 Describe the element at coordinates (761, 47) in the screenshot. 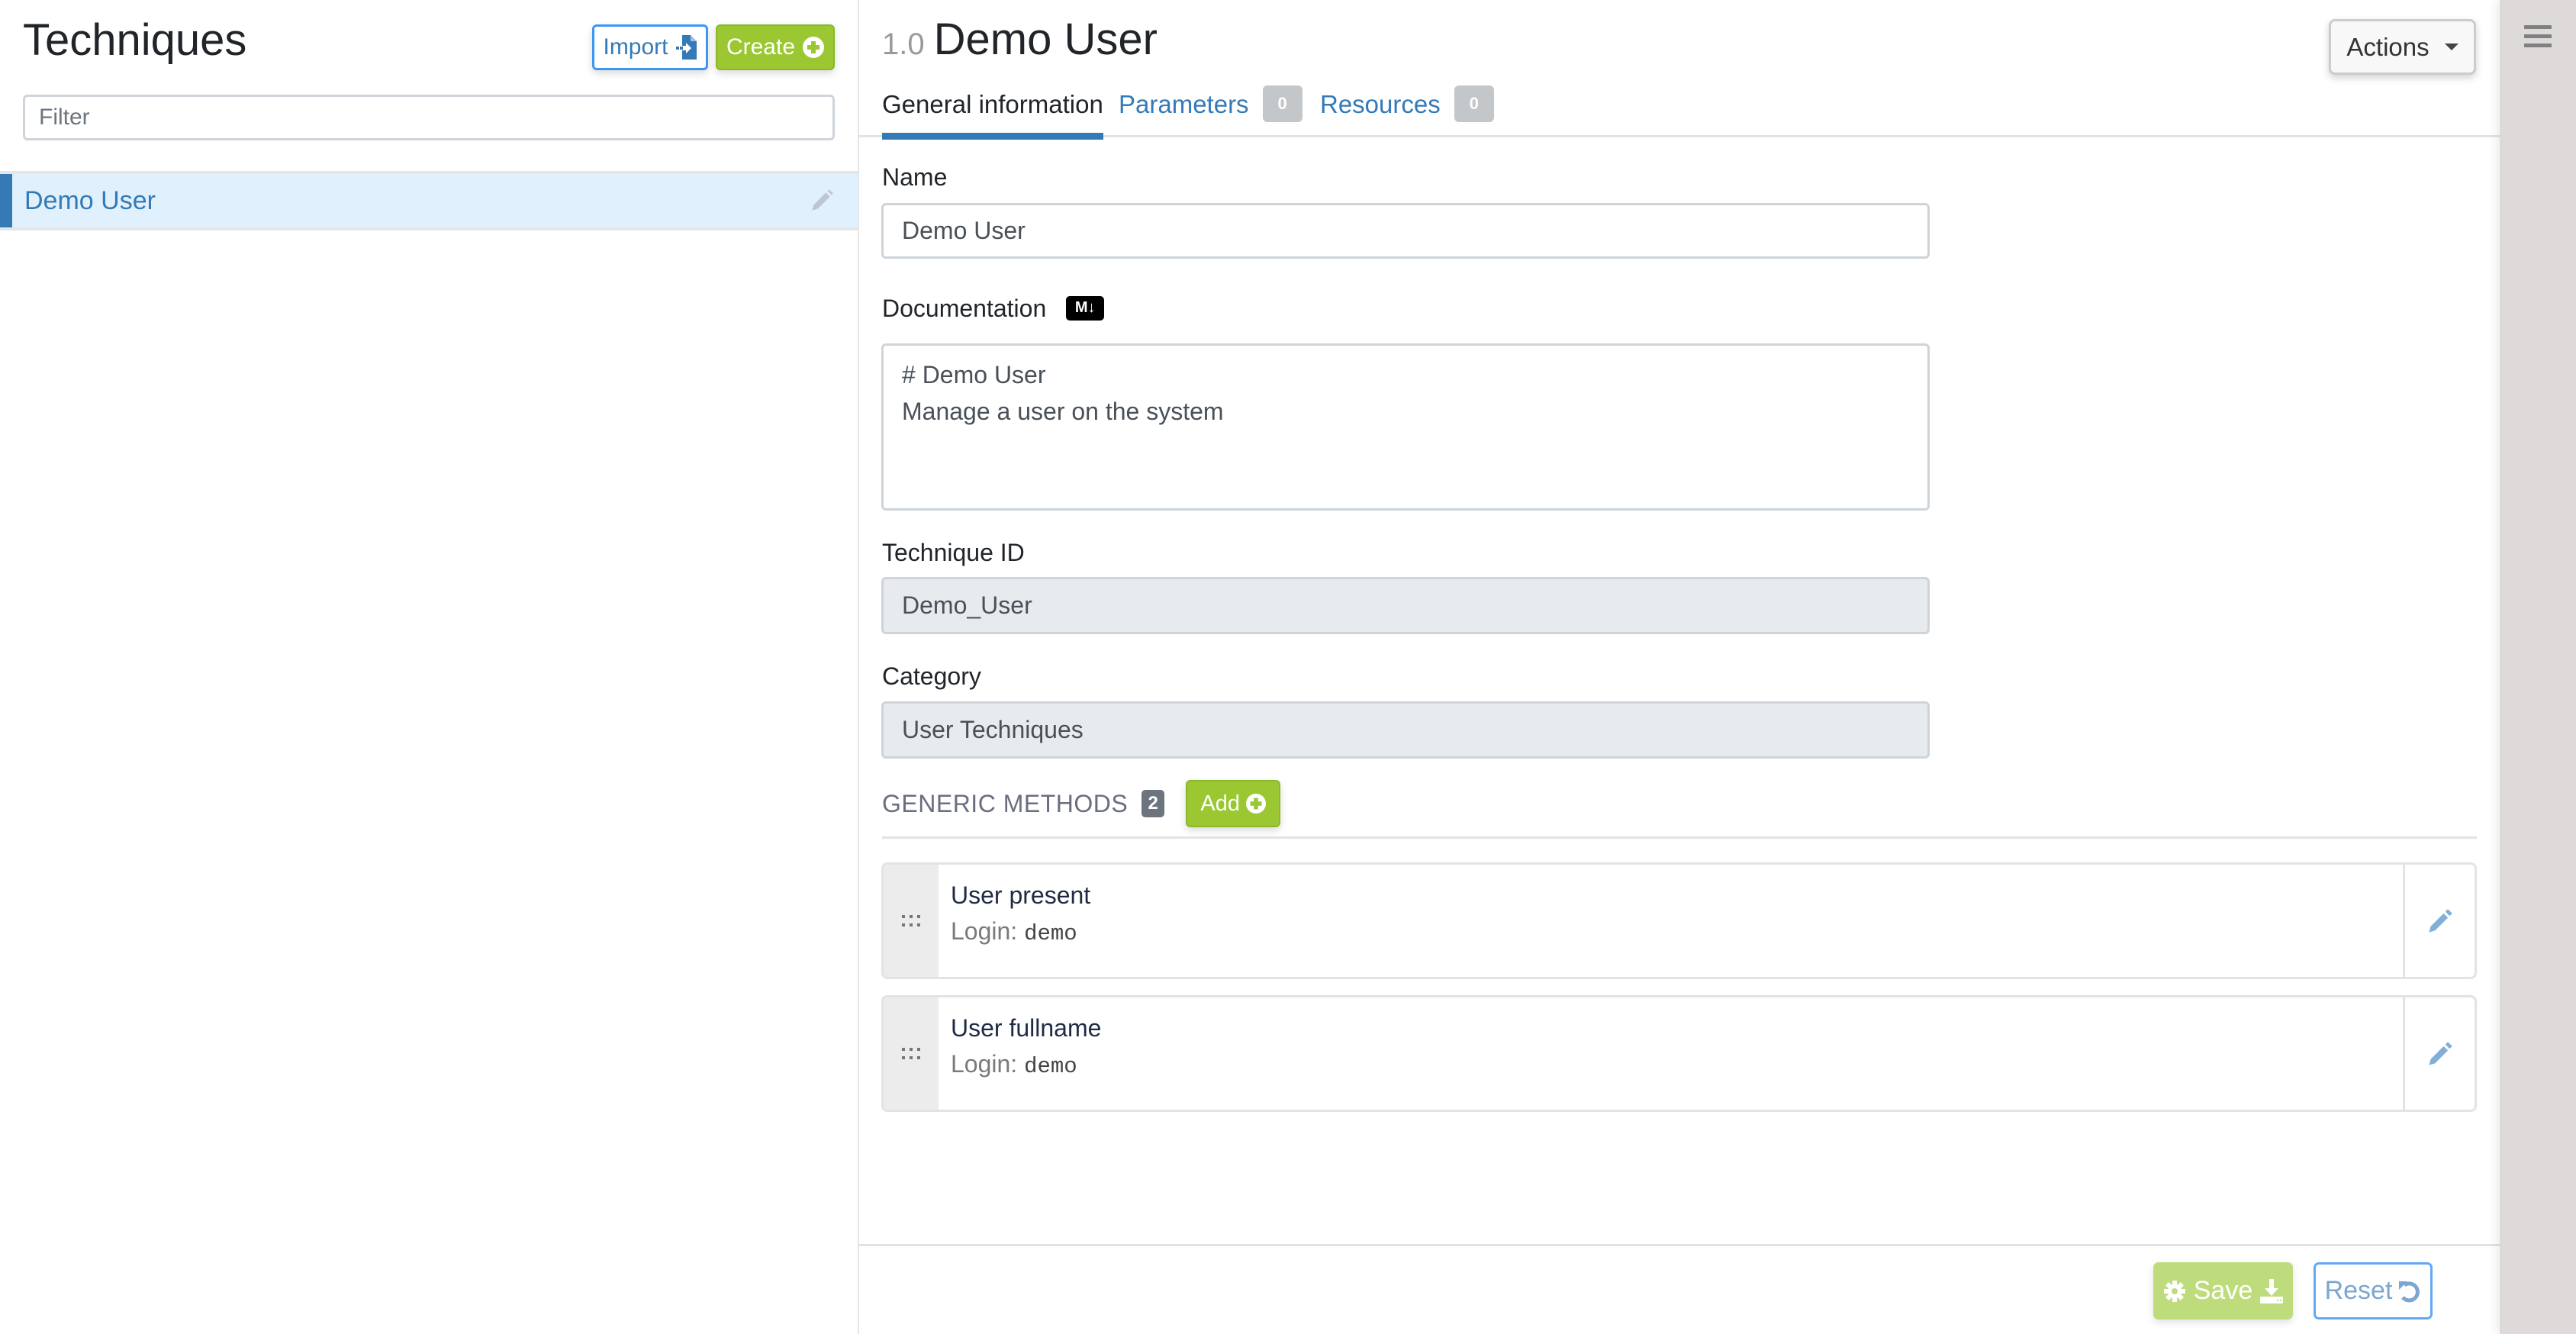

I see `create-label: Create` at that location.